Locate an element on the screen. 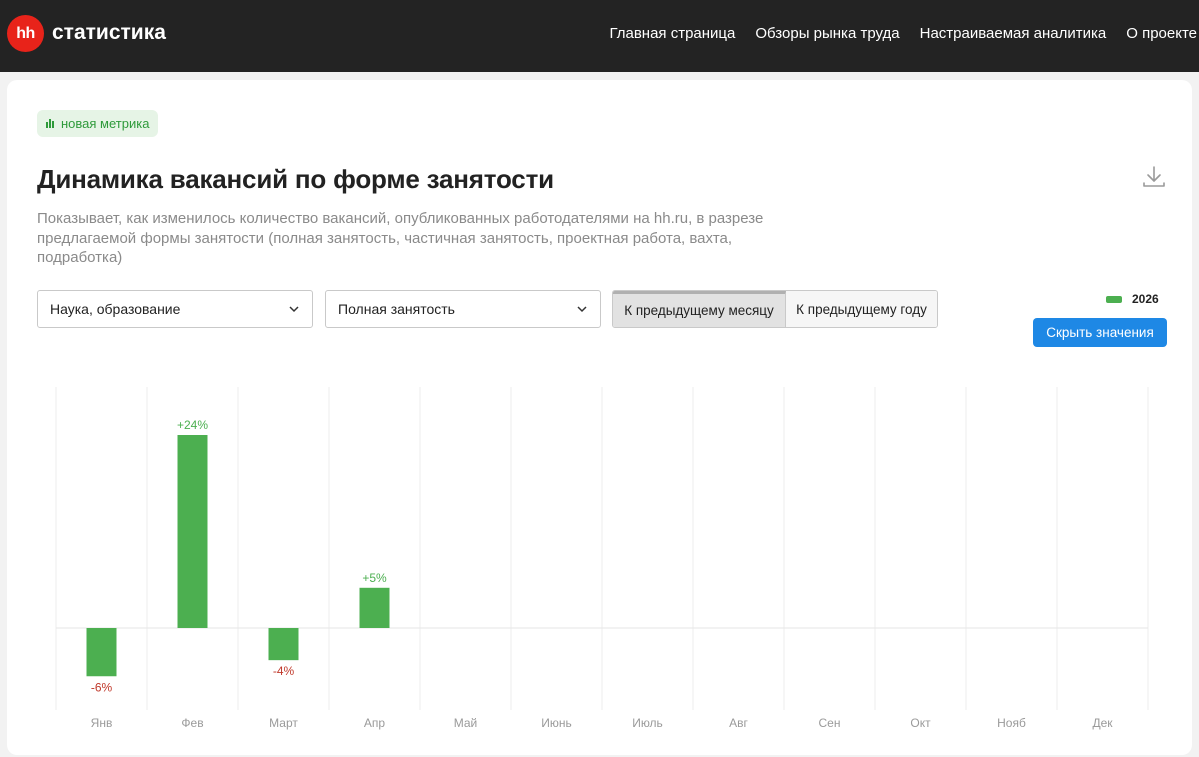 The image size is (1199, 757). data-label: +24% is located at coordinates (192, 425).